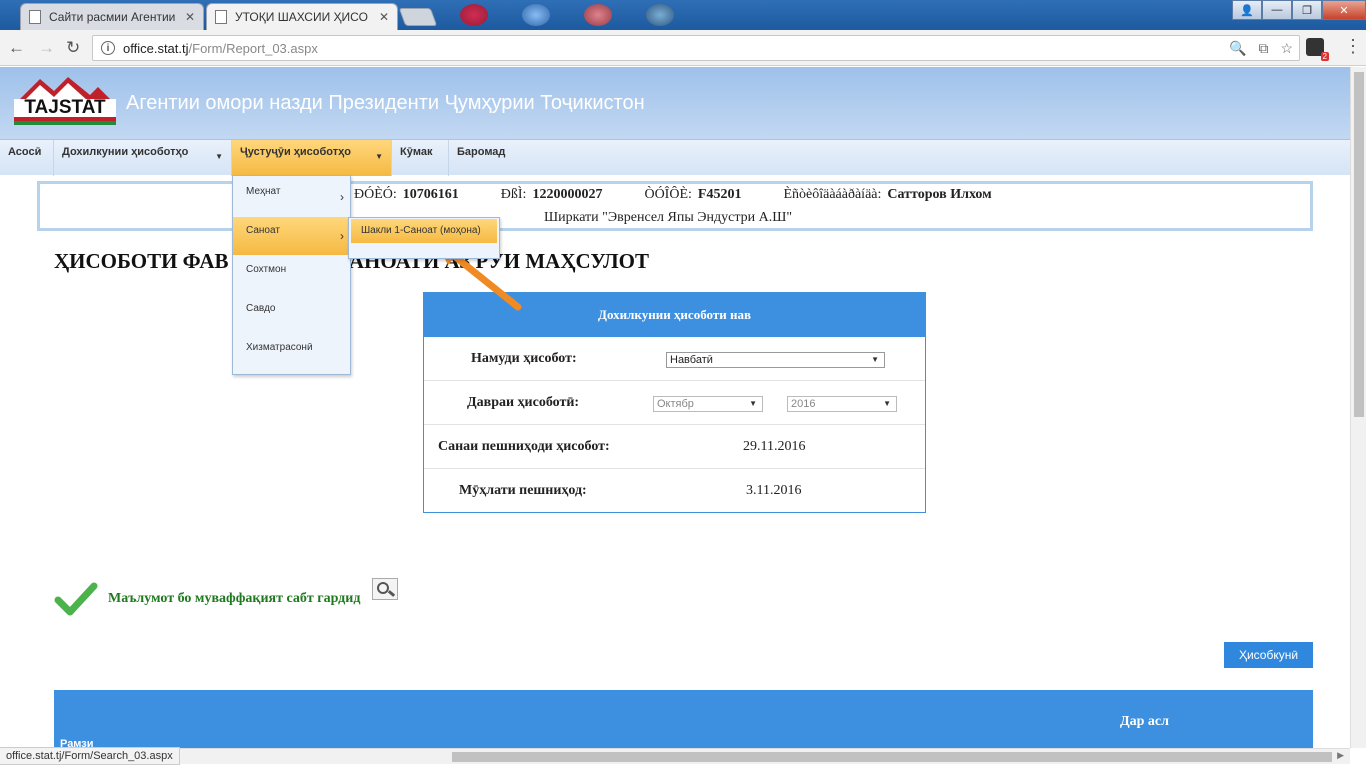 The height and width of the screenshot is (768, 1366). I want to click on deadline-row: Мӯҳлати пешниҳод: 3.11.2016, so click(674, 491).